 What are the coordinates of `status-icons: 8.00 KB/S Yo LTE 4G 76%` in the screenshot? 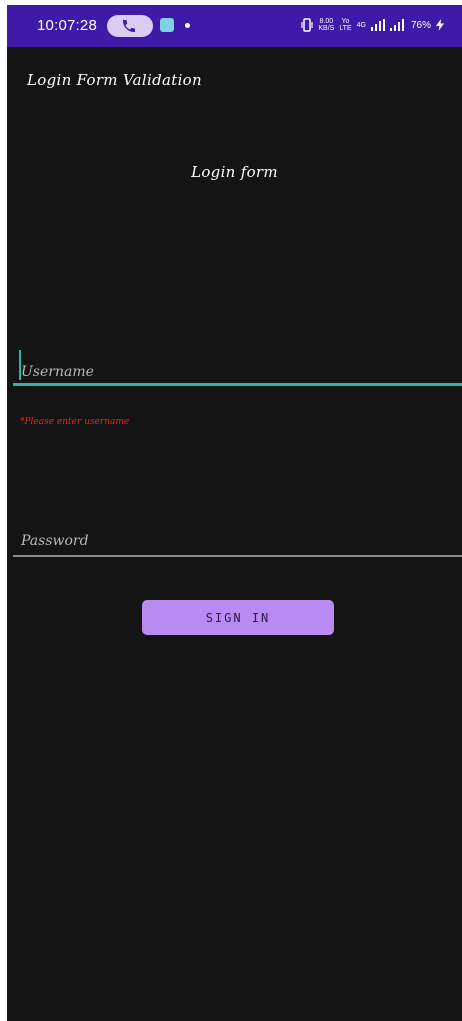 It's located at (372, 25).